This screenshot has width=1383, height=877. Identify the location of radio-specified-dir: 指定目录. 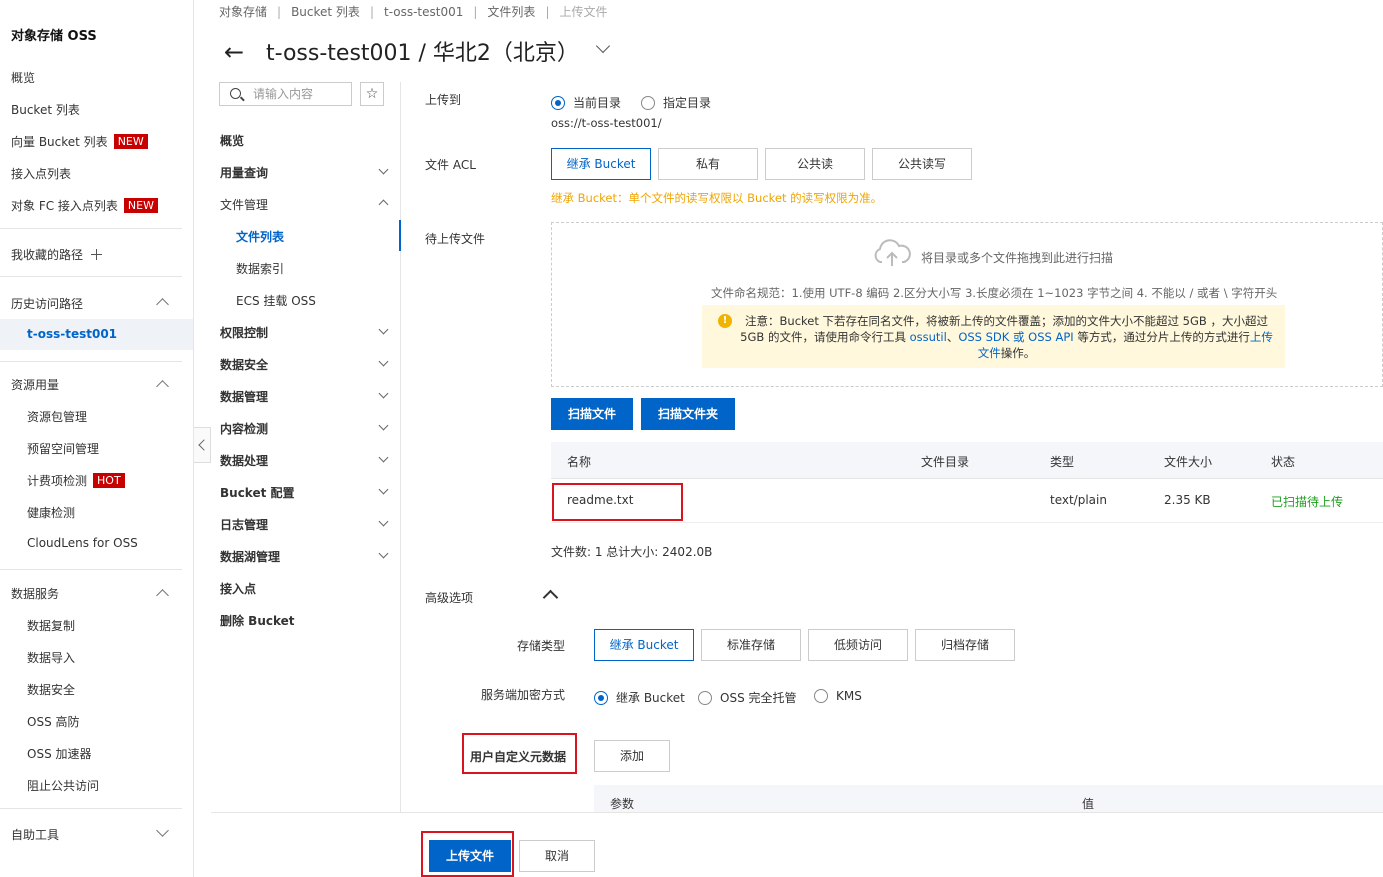
(676, 102).